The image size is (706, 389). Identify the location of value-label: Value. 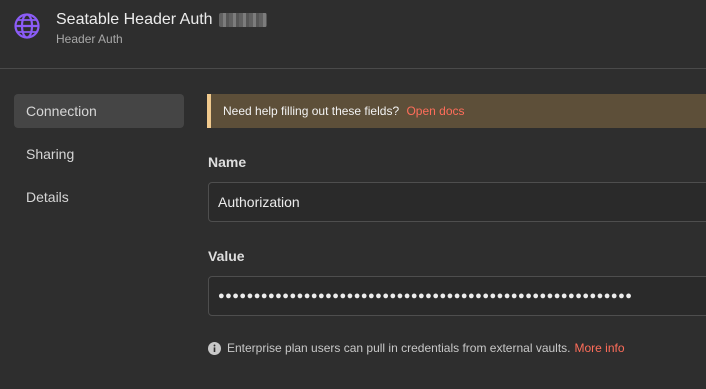
(226, 256).